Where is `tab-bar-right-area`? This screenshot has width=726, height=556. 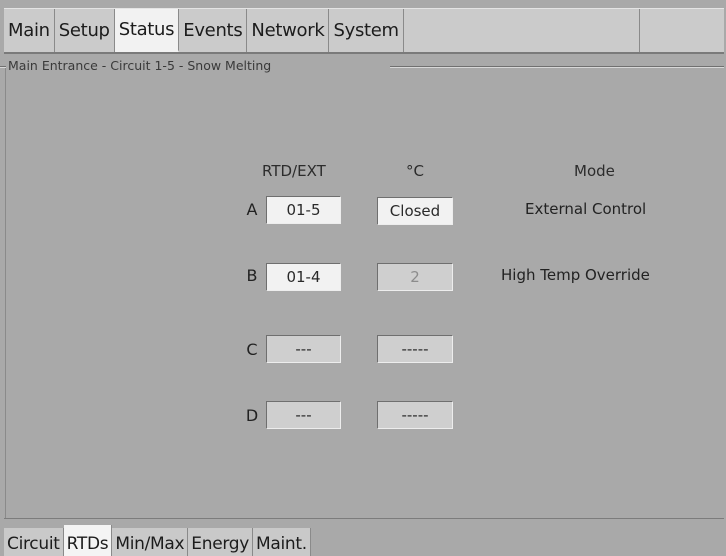
tab-bar-right-area is located at coordinates (682, 30).